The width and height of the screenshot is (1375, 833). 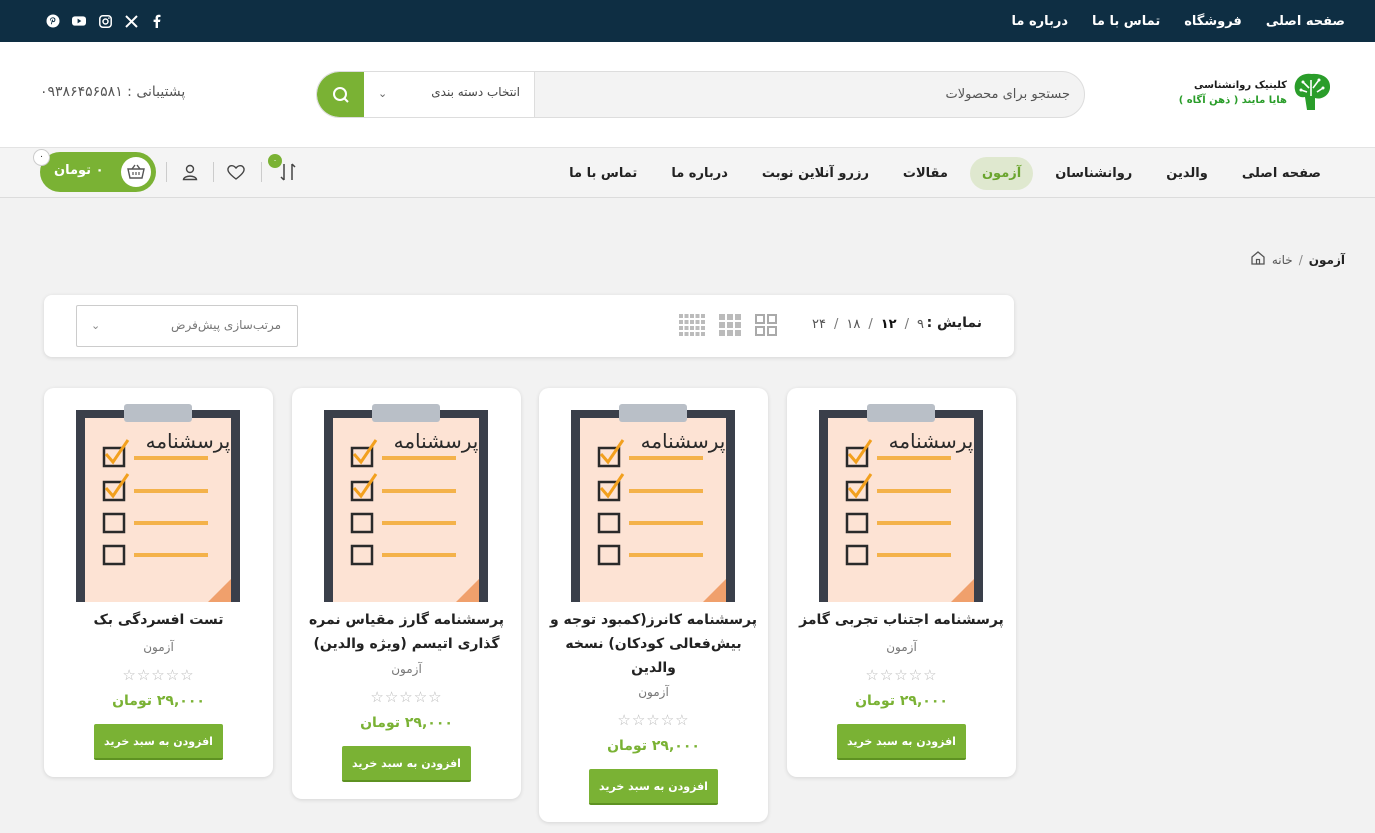 I want to click on breadcrumb: خانه / آزمون, so click(x=1297, y=259).